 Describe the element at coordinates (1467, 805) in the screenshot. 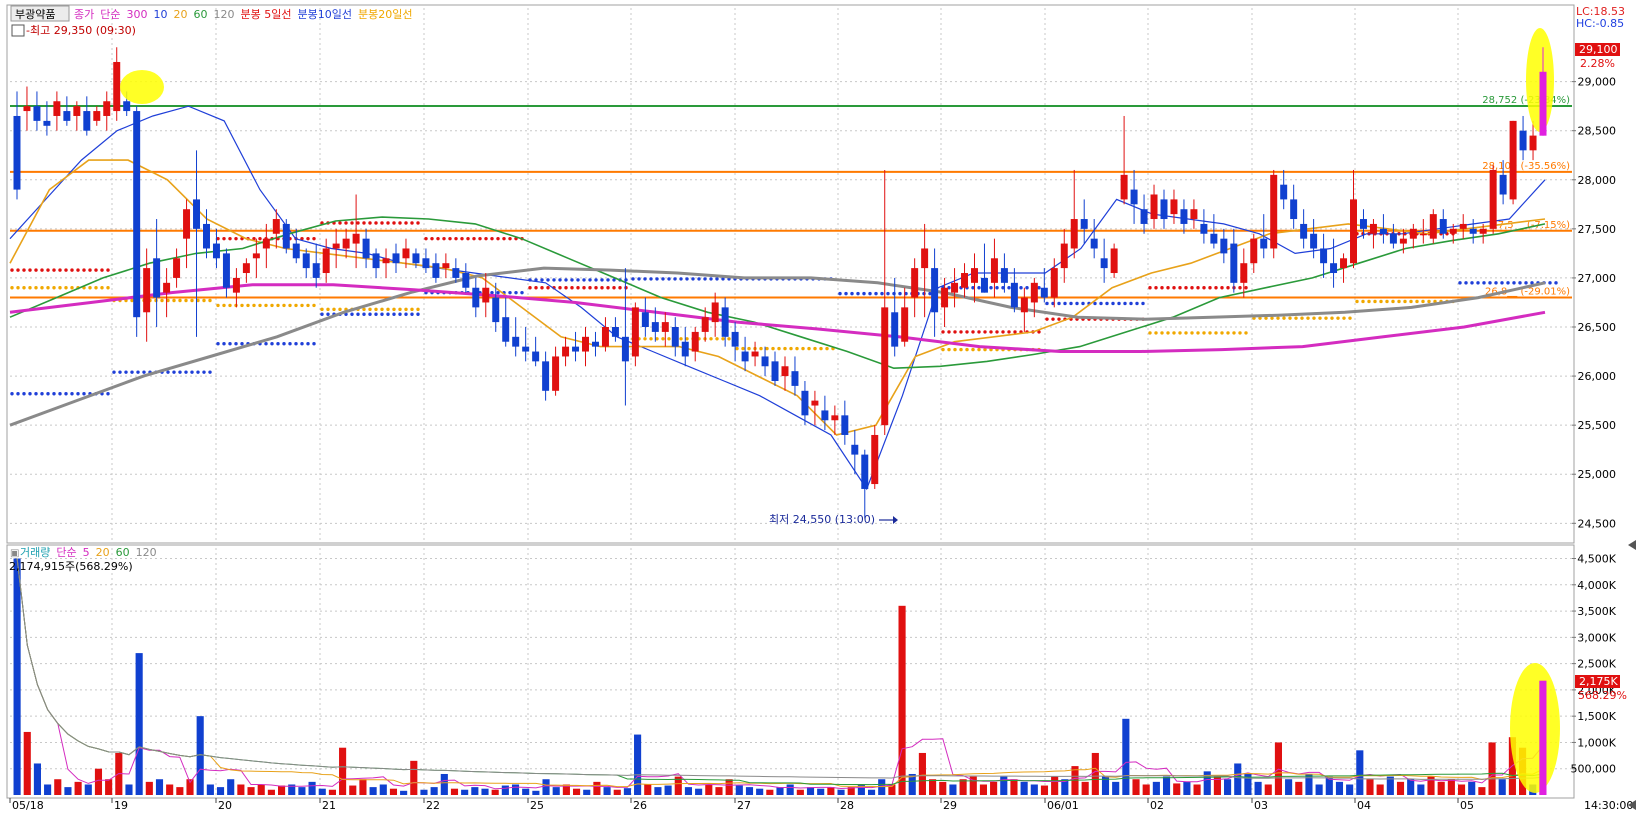

I see `x-tick-label: 05` at that location.